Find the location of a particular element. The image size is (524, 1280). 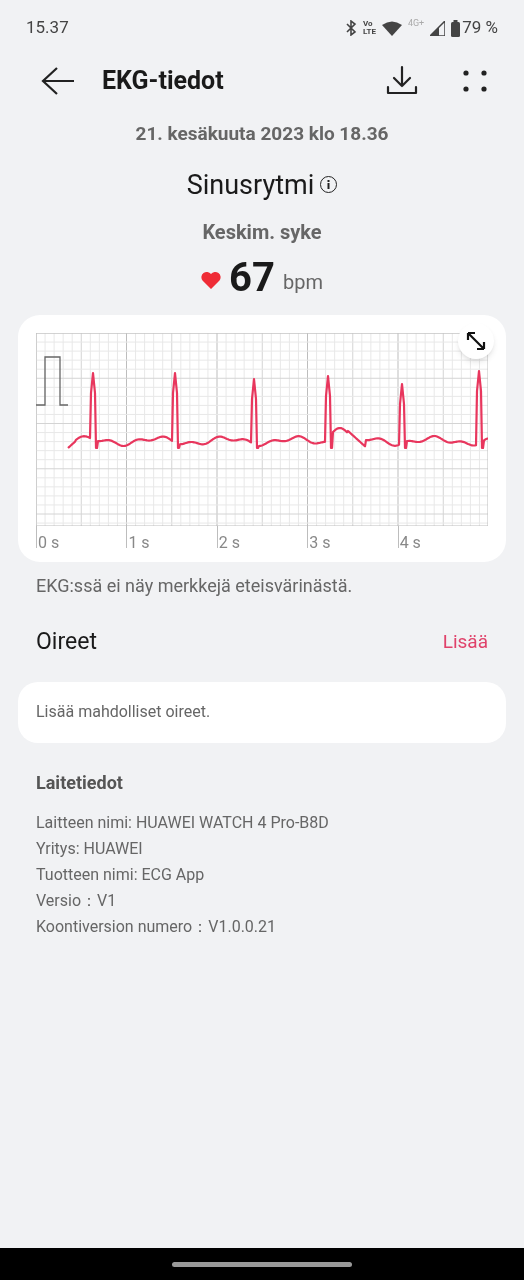

device-info-line: Versio：V1 is located at coordinates (77, 900).